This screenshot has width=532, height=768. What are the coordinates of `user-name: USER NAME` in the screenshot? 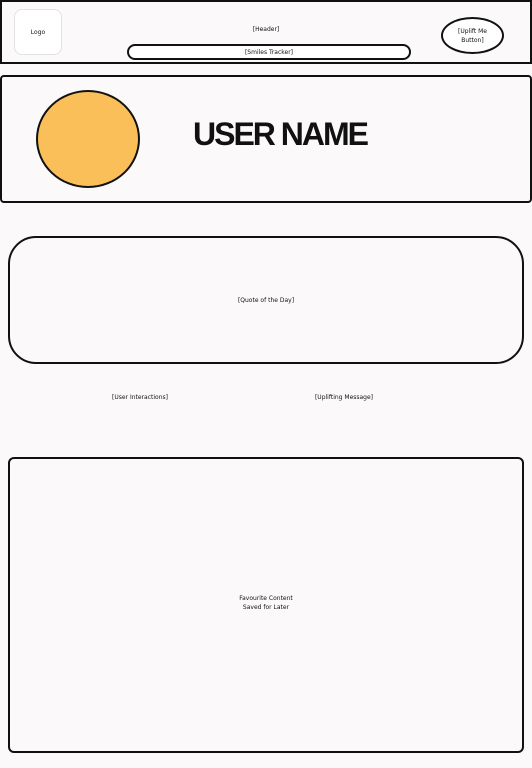 It's located at (280, 134).